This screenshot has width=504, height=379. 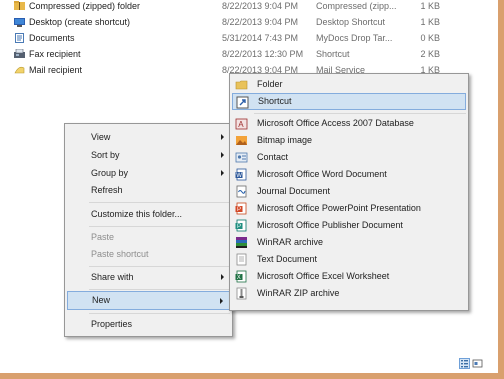 I want to click on journal-icon, so click(x=241, y=191).